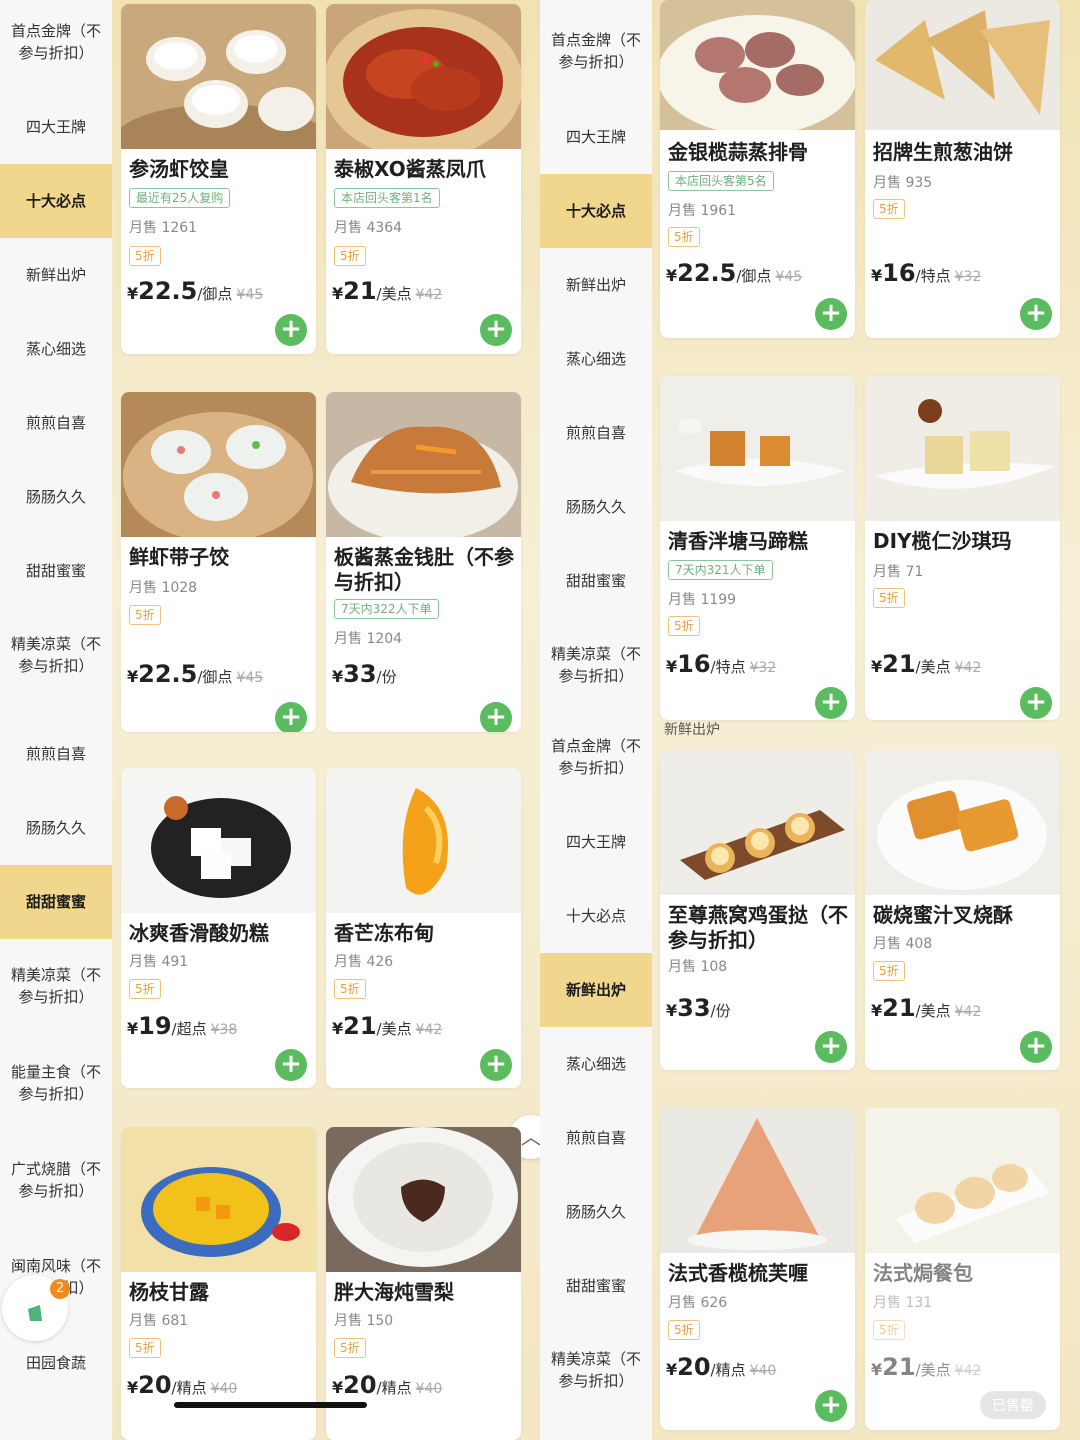  Describe the element at coordinates (943, 152) in the screenshot. I see `product-name: 招牌生煎葱油饼` at that location.